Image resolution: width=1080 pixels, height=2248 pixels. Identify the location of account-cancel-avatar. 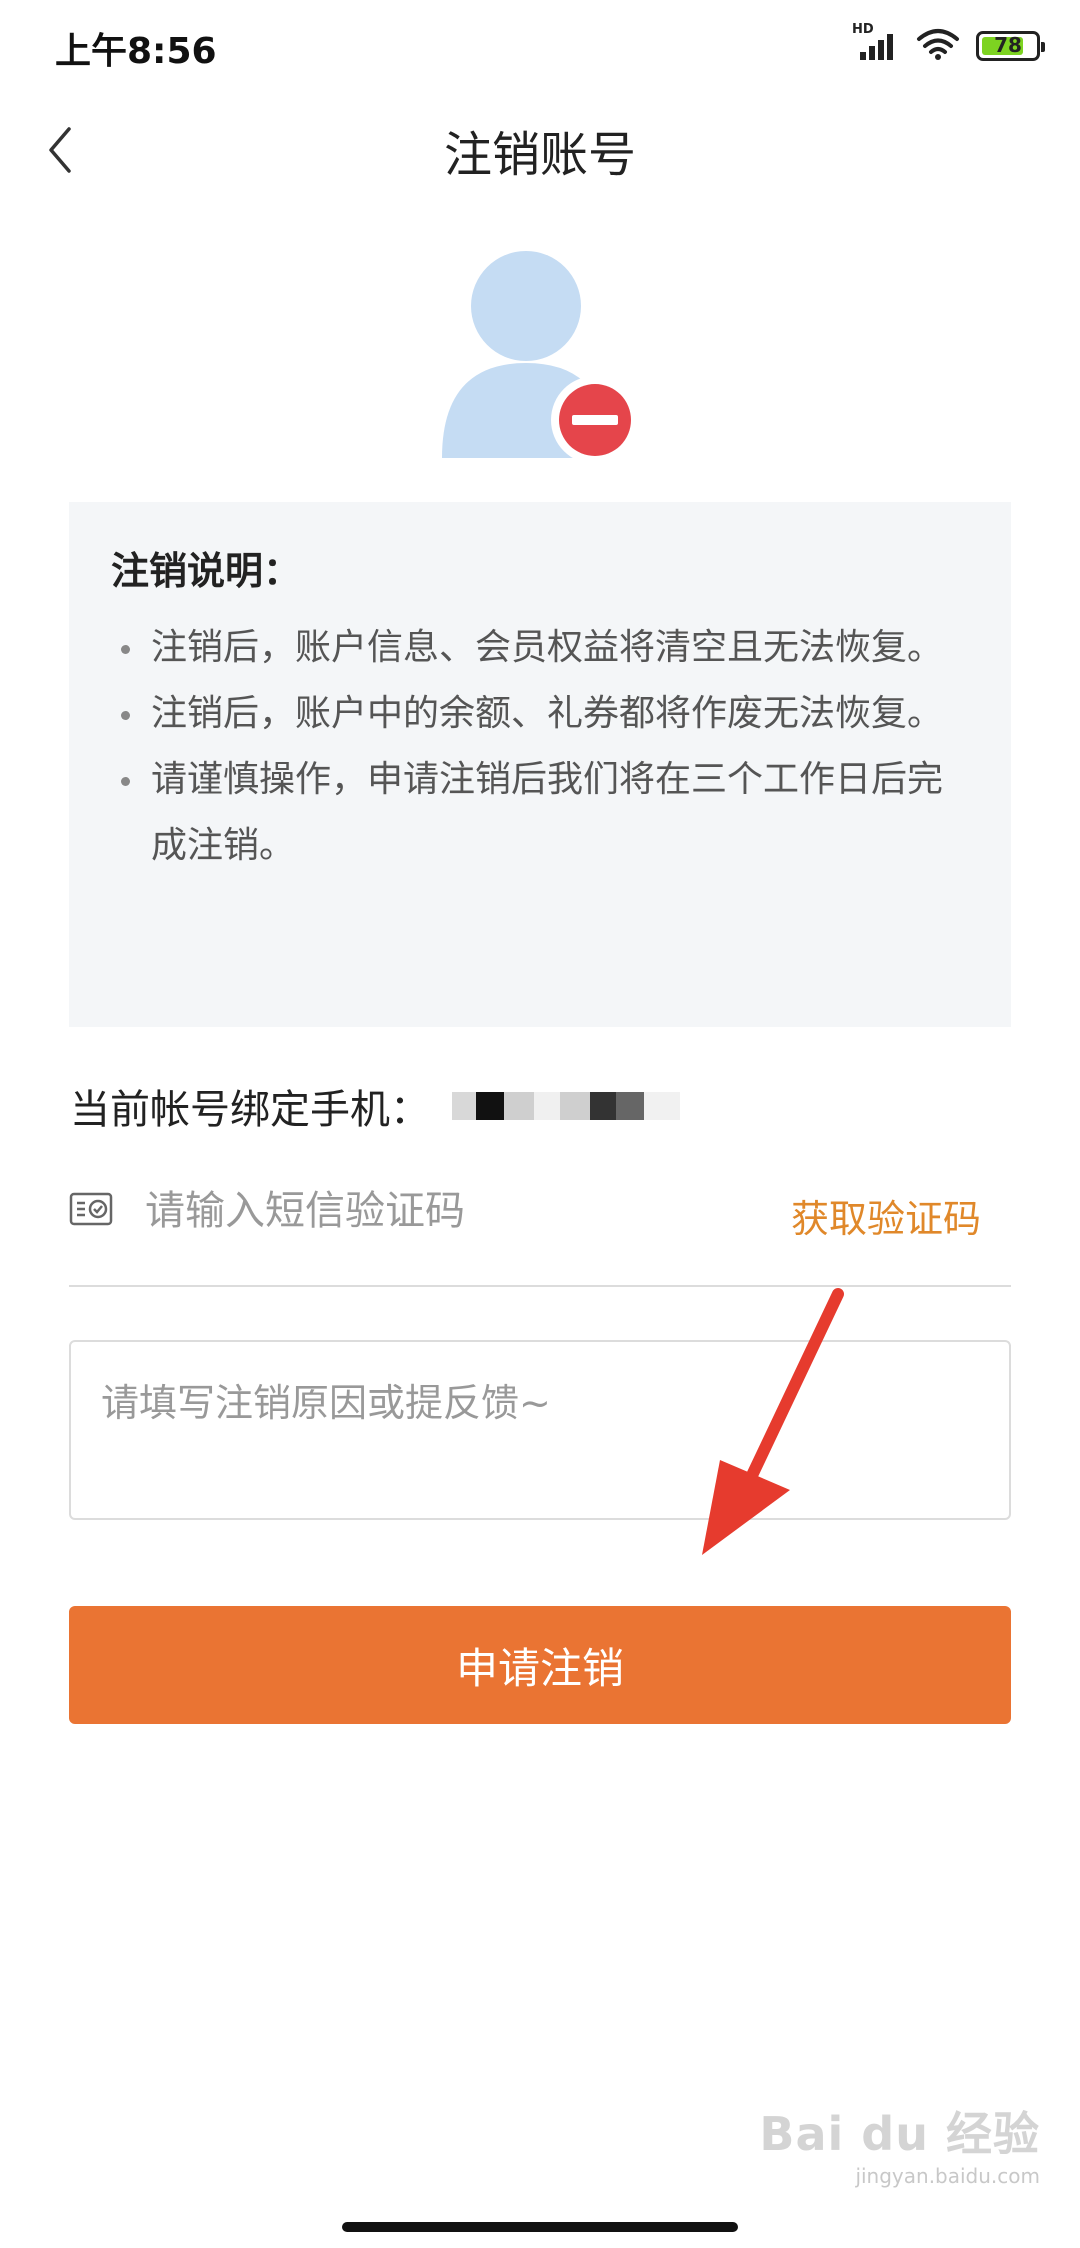
(545, 356).